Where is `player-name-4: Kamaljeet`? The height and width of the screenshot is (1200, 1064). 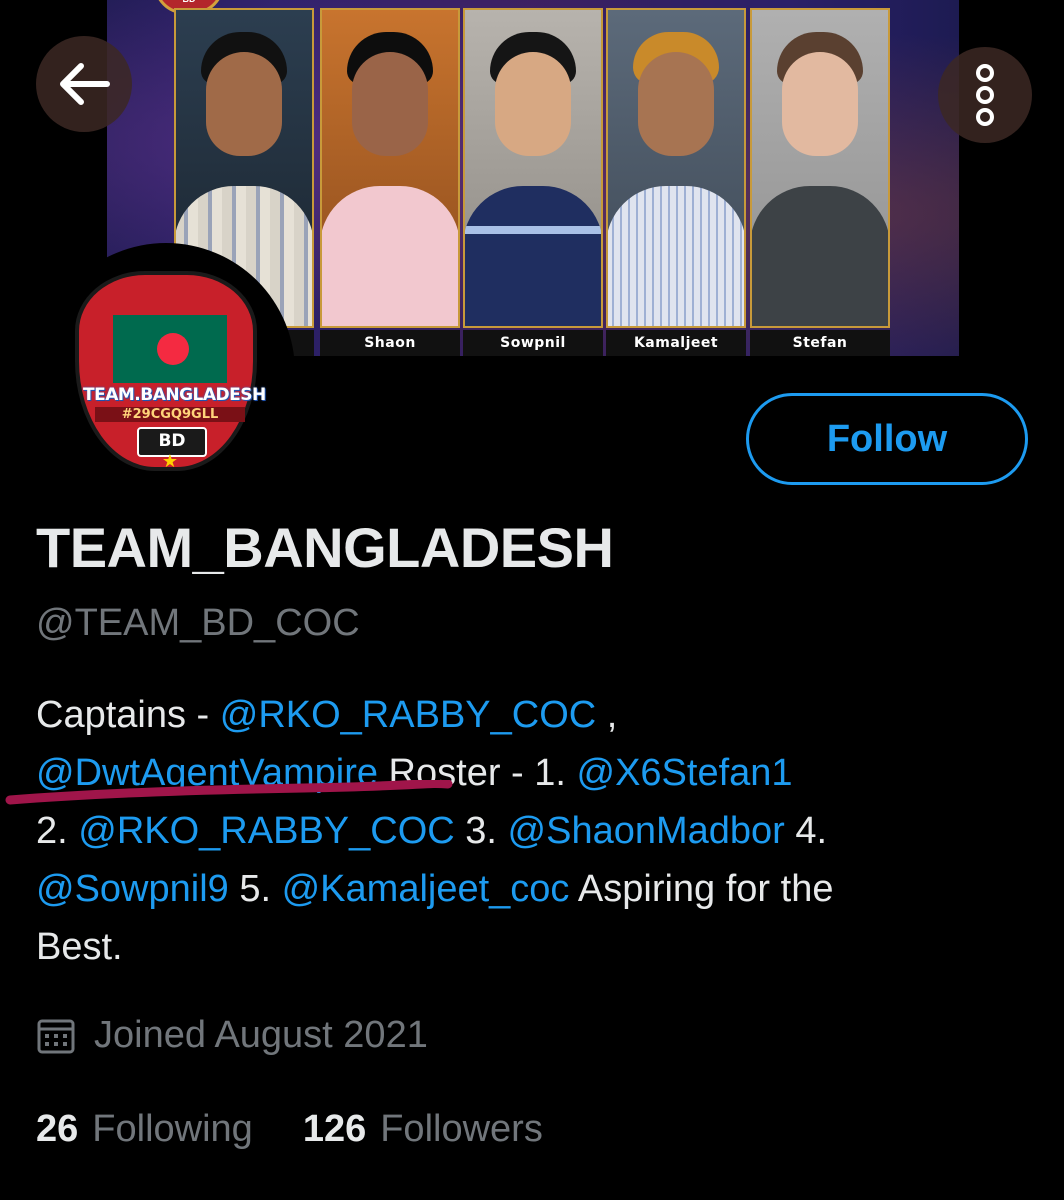
player-name-4: Kamaljeet is located at coordinates (676, 343).